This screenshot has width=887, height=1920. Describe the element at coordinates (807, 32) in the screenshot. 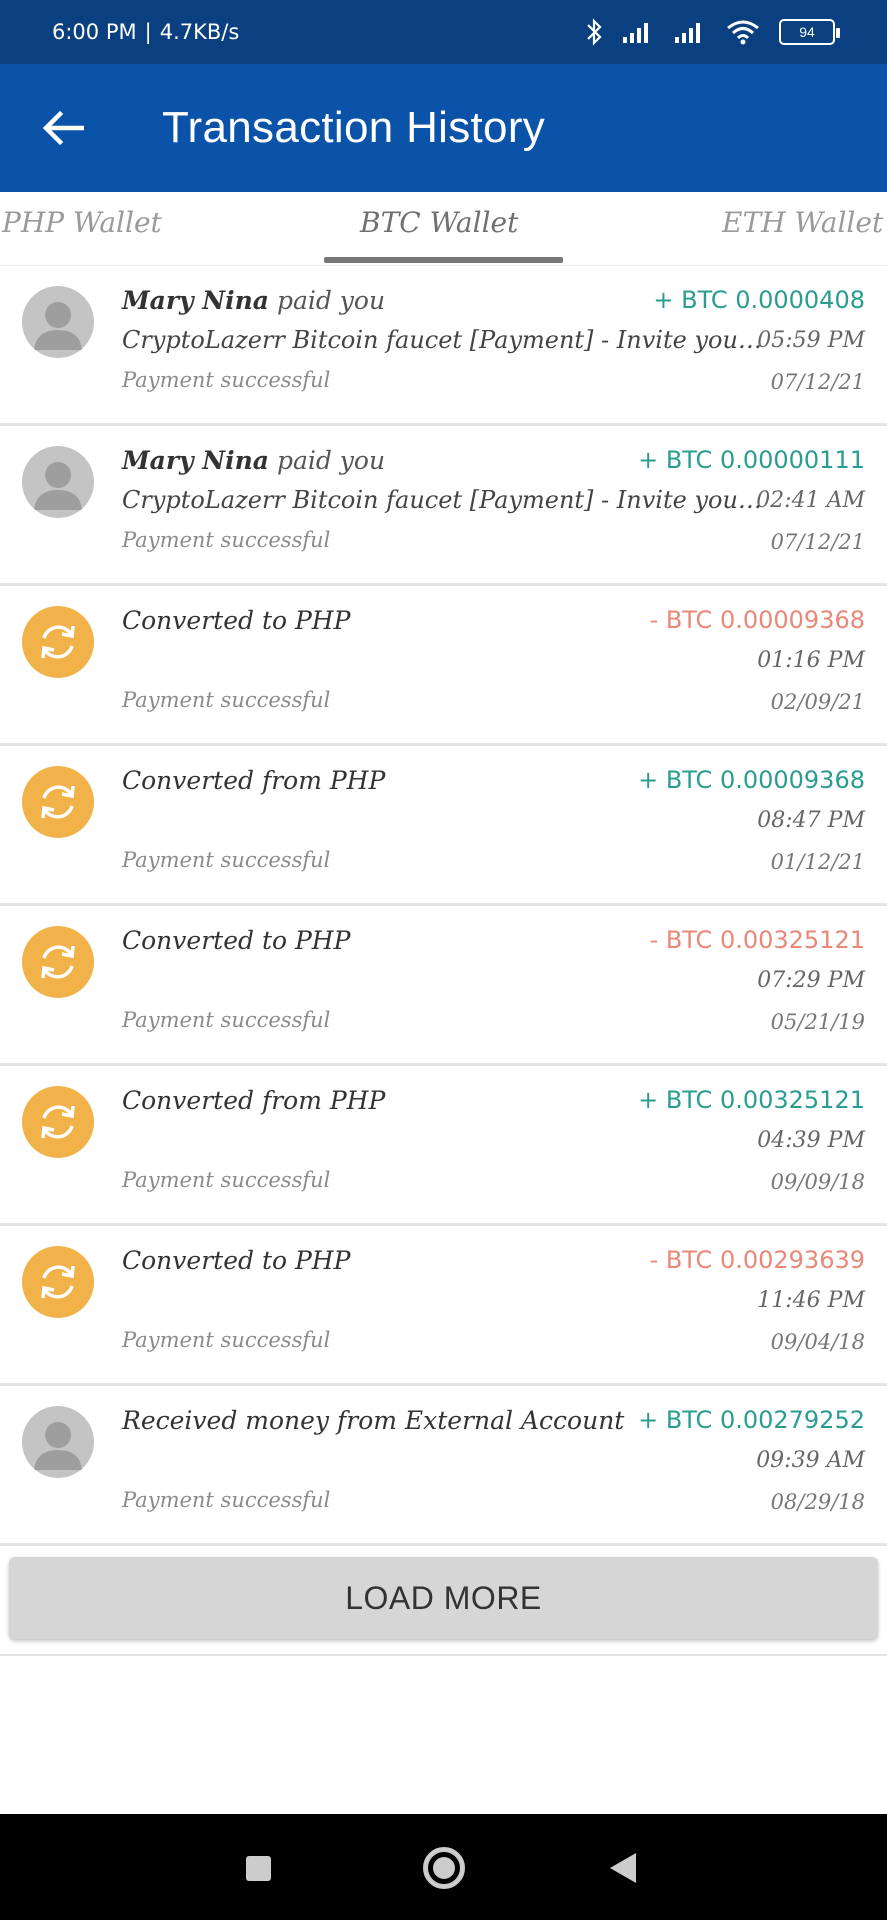

I see `battery-level: 94` at that location.